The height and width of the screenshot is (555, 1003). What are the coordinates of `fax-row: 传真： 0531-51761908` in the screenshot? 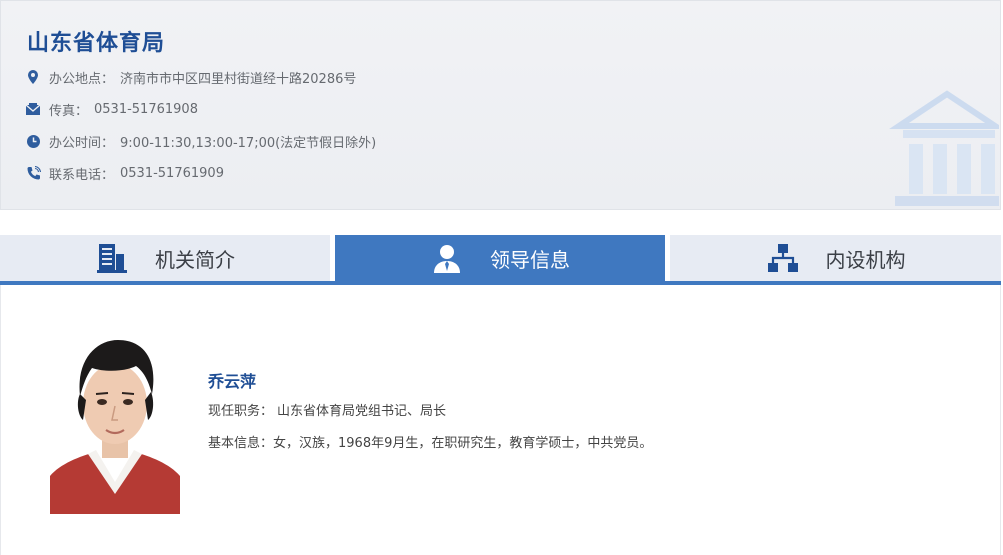 It's located at (111, 109).